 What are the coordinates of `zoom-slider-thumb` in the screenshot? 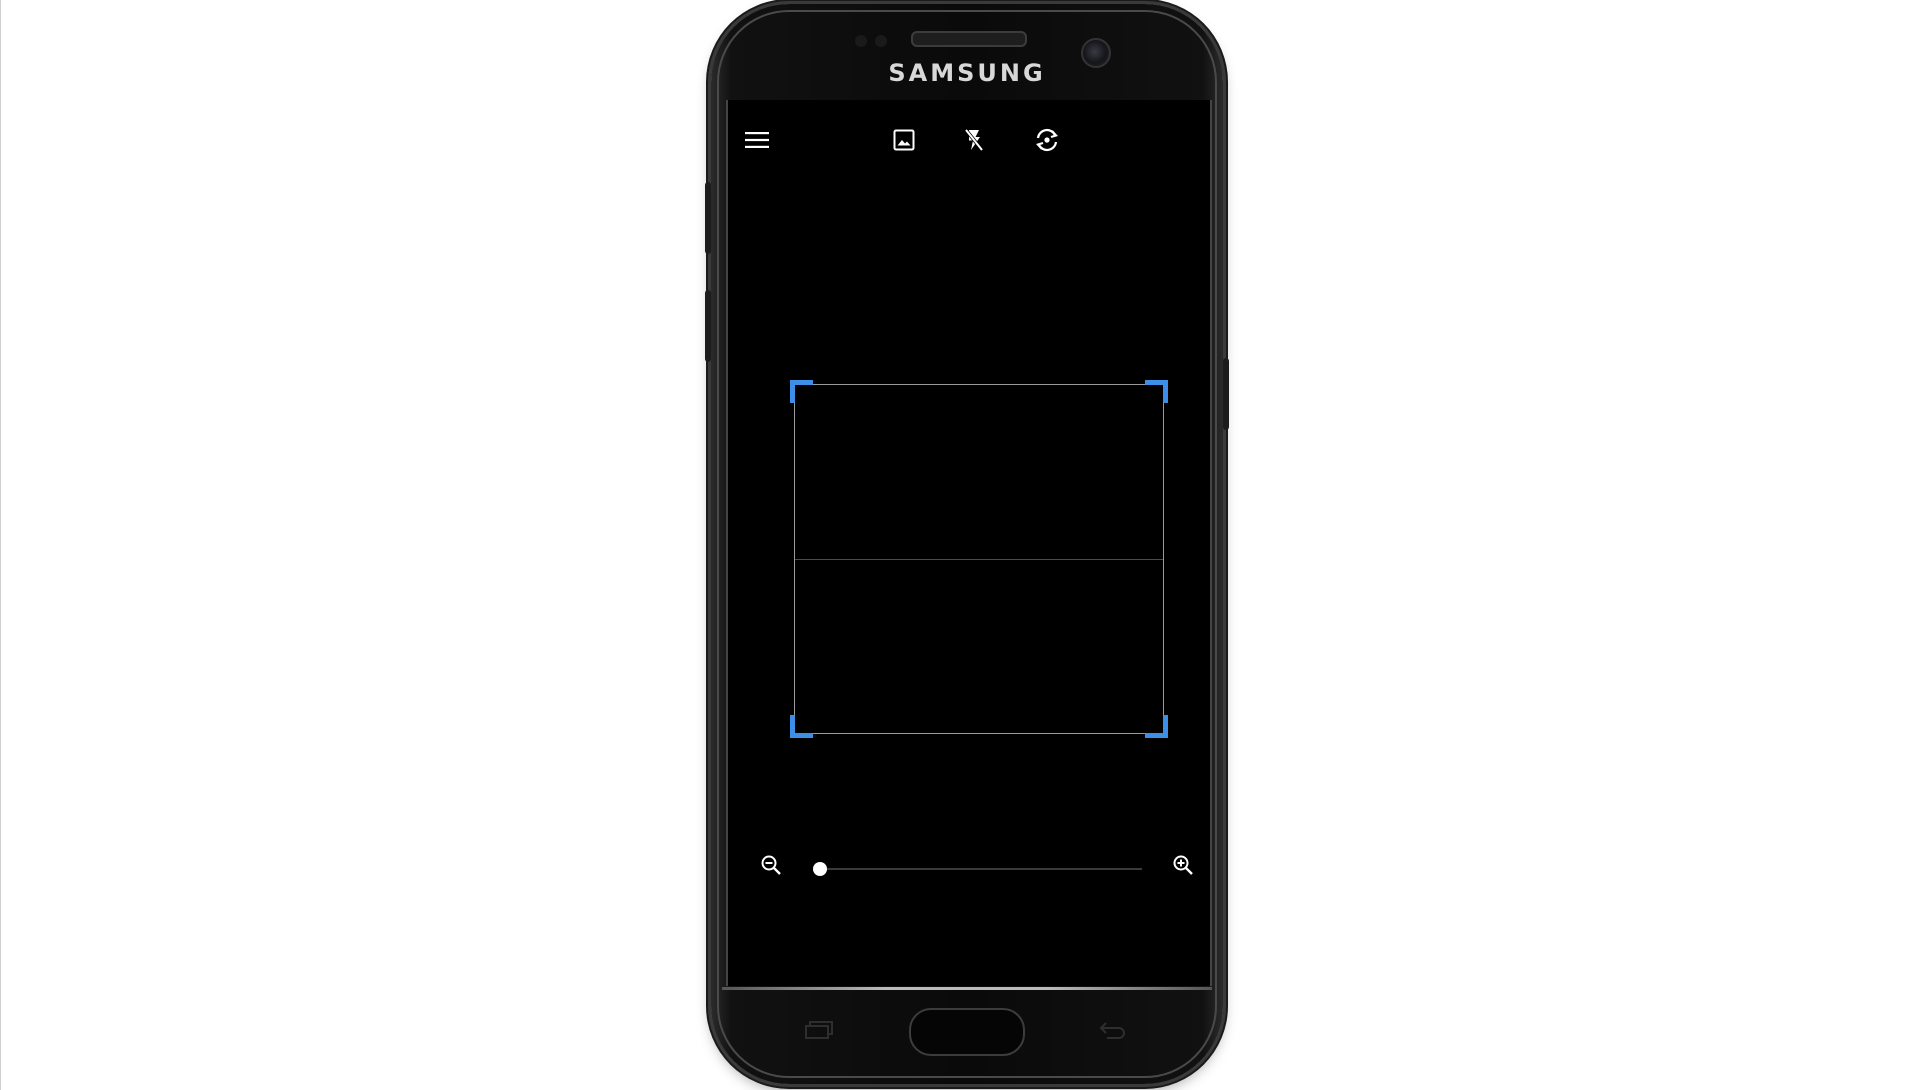 It's located at (820, 869).